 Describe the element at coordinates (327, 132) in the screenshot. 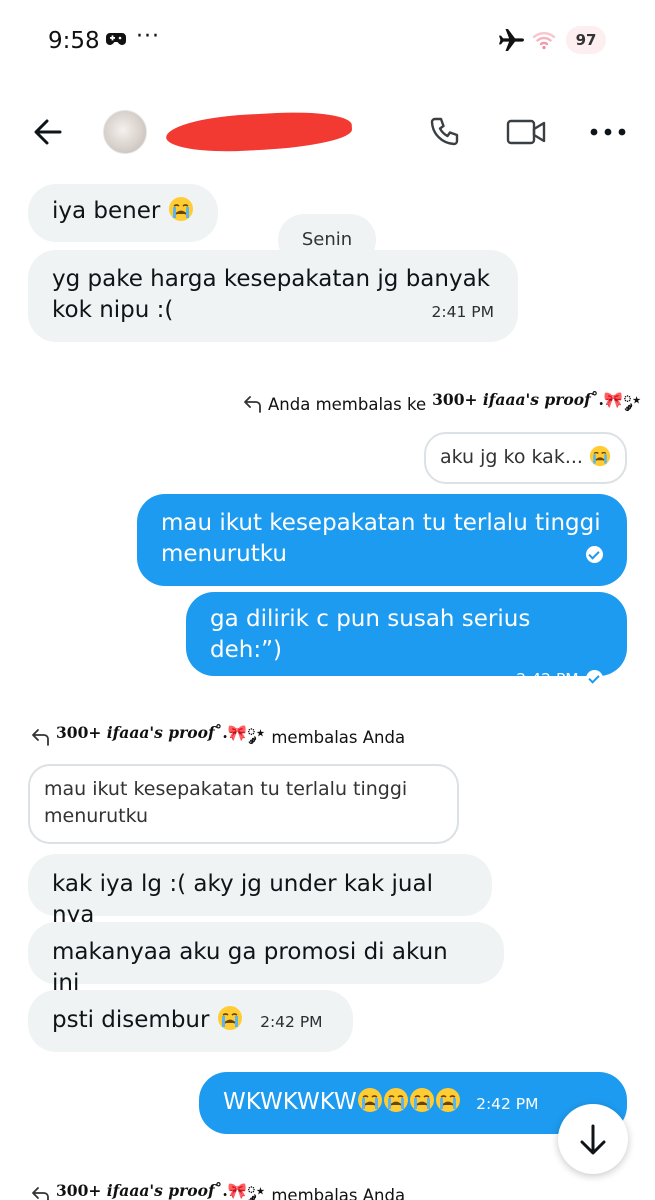

I see `conversation-header` at that location.